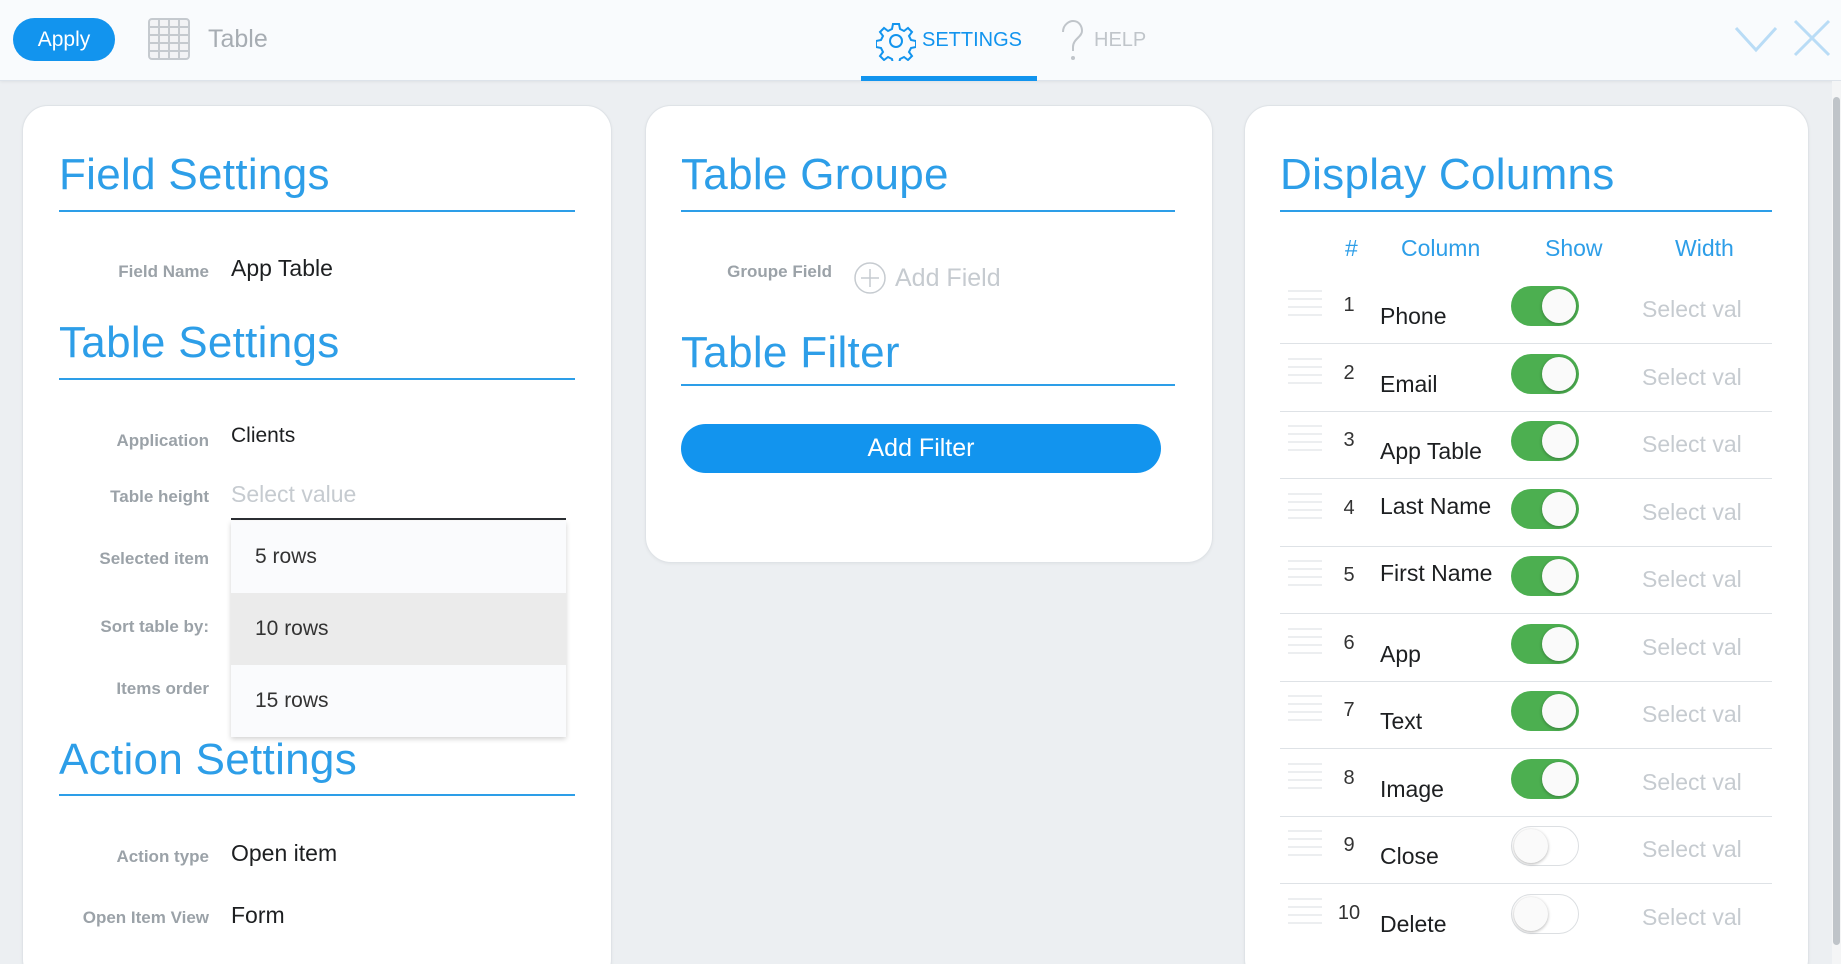  I want to click on application-label: Application, so click(162, 440).